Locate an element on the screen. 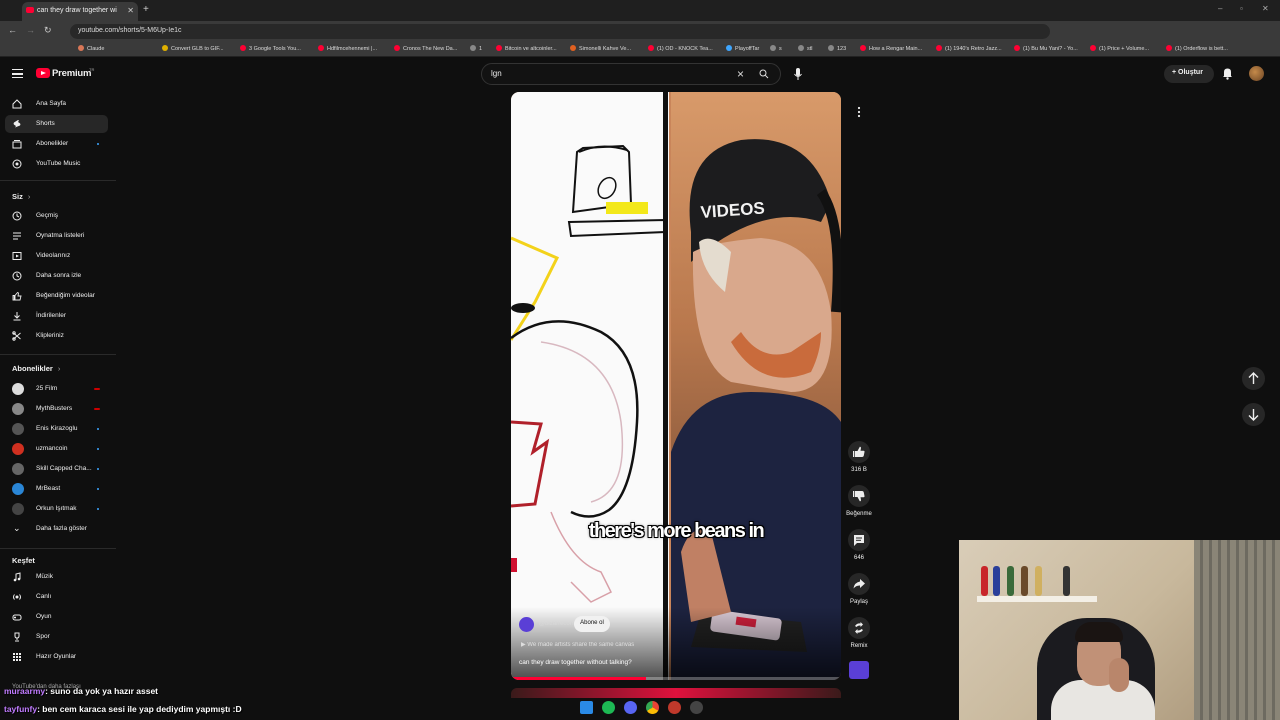 This screenshot has width=1280, height=720. create-button: + Oluştur is located at coordinates (1189, 74).